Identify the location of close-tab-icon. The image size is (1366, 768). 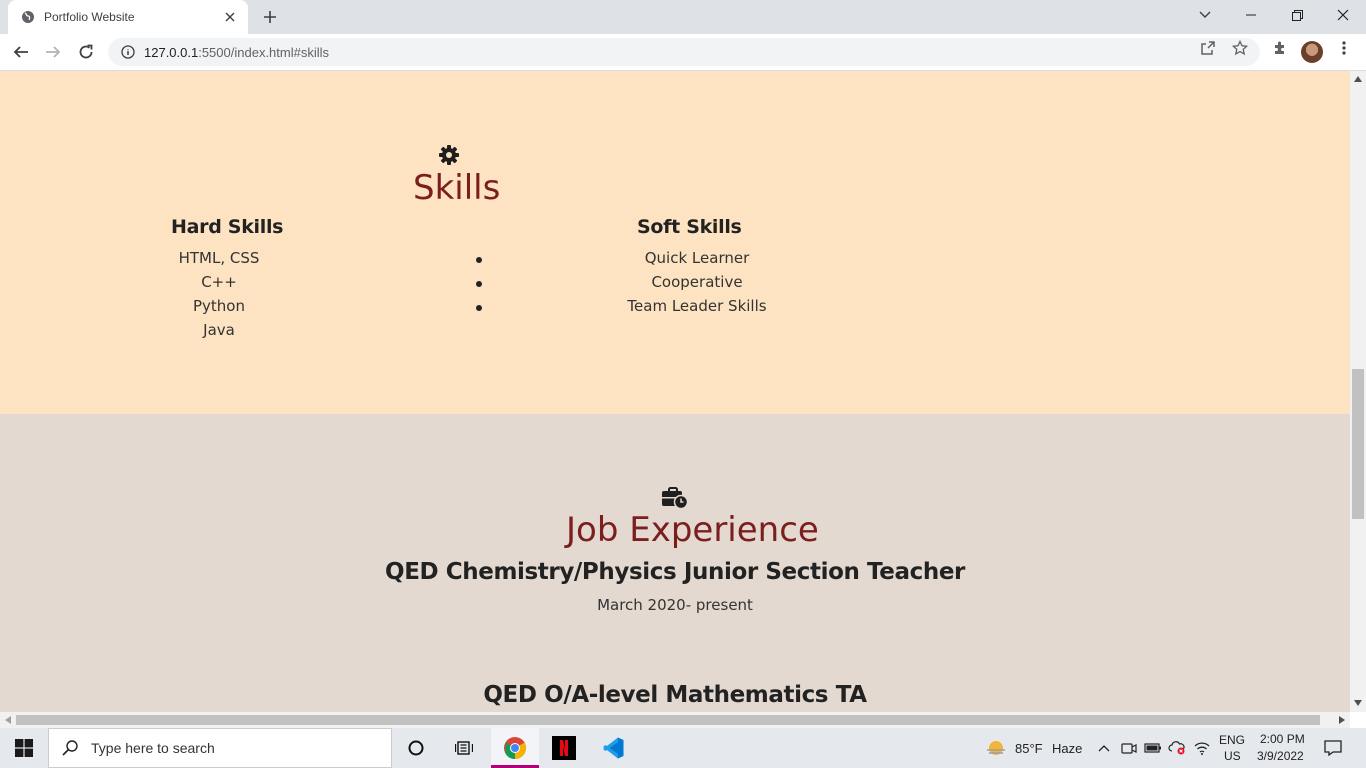
(230, 17).